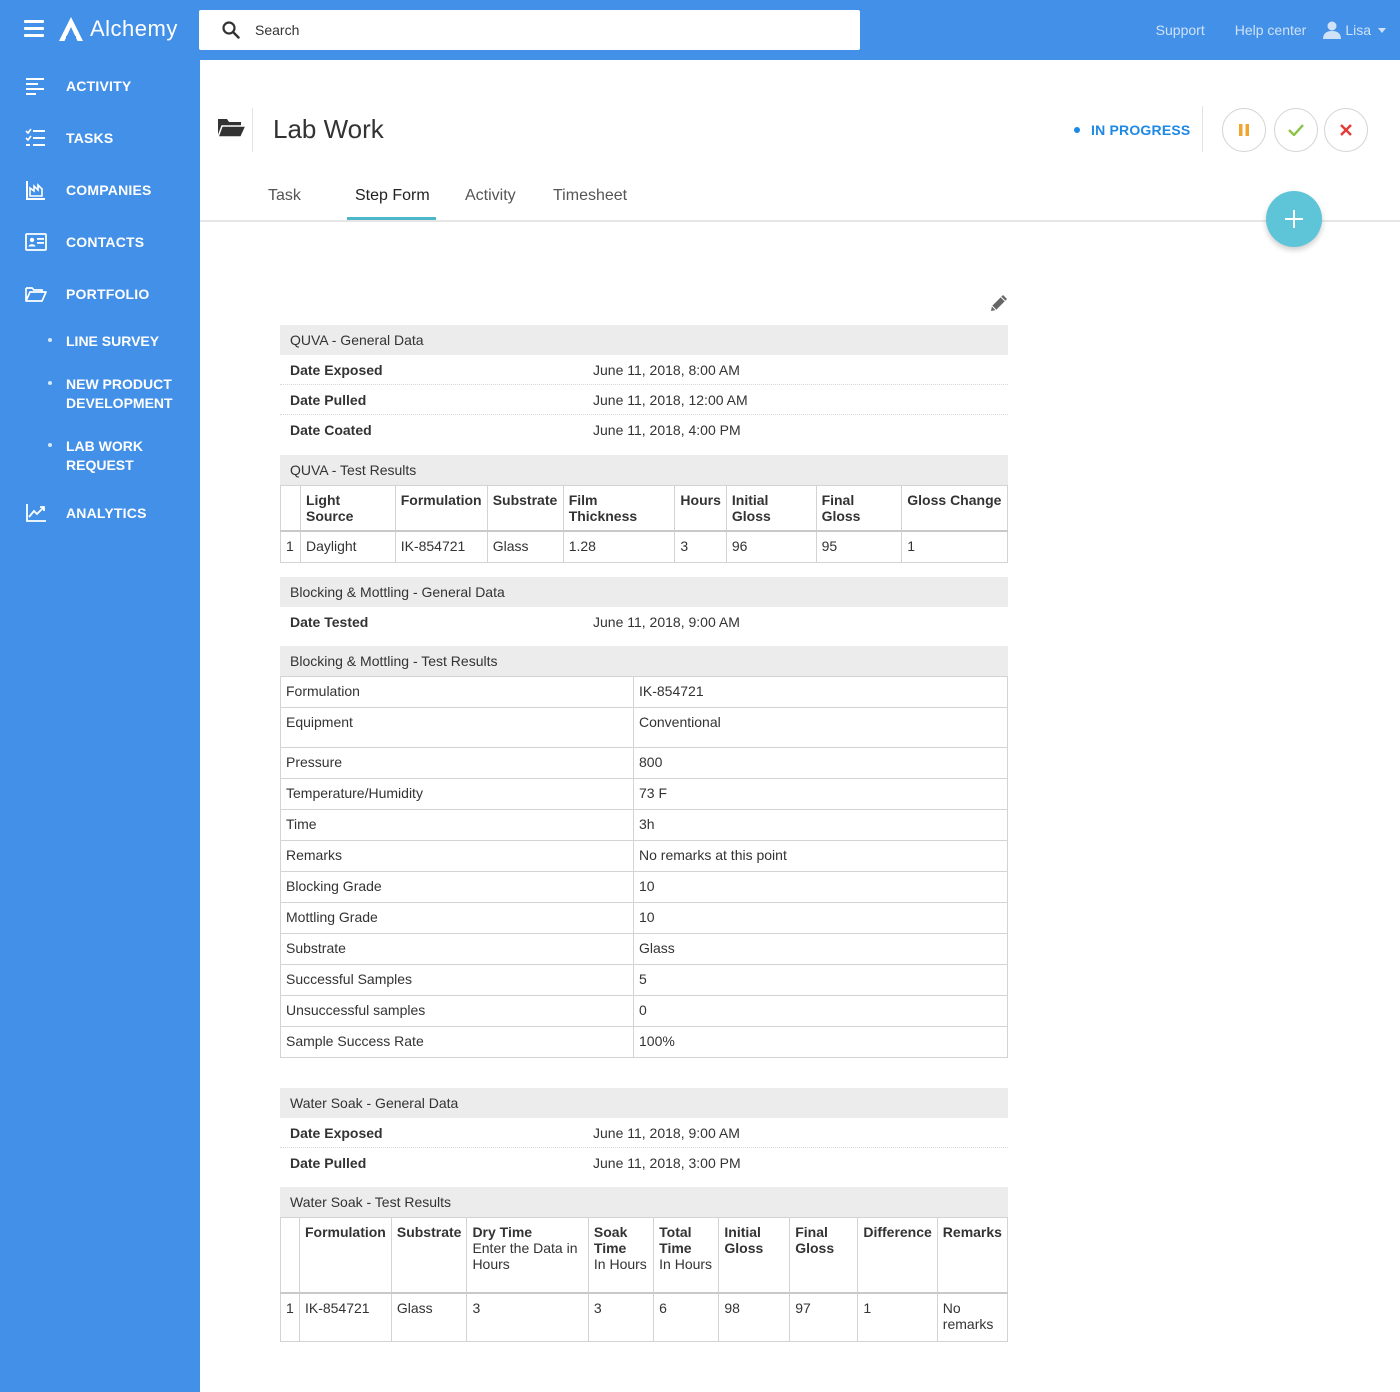 The image size is (1400, 1392). Describe the element at coordinates (1346, 130) in the screenshot. I see `cancel-button` at that location.